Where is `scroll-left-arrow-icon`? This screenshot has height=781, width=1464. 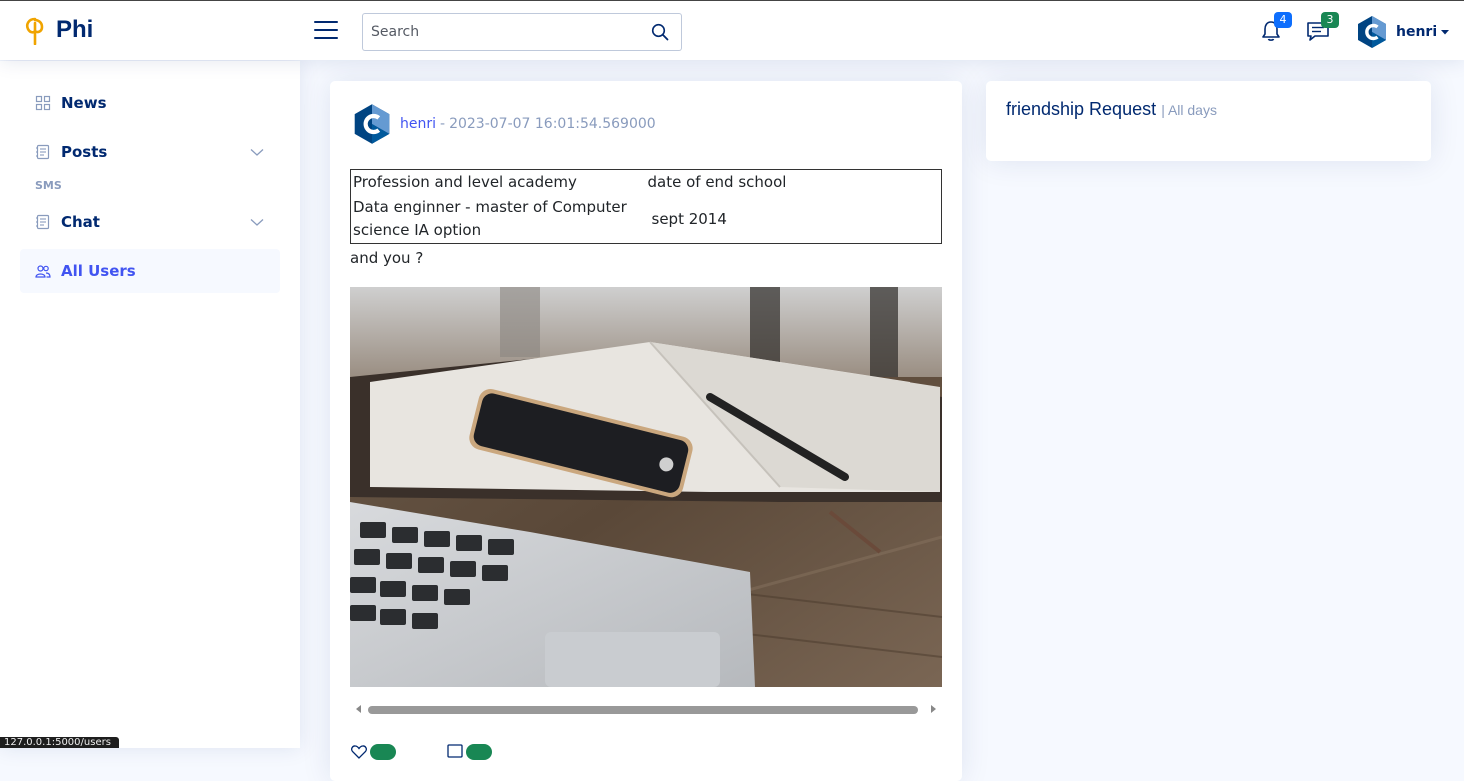
scroll-left-arrow-icon is located at coordinates (358, 709).